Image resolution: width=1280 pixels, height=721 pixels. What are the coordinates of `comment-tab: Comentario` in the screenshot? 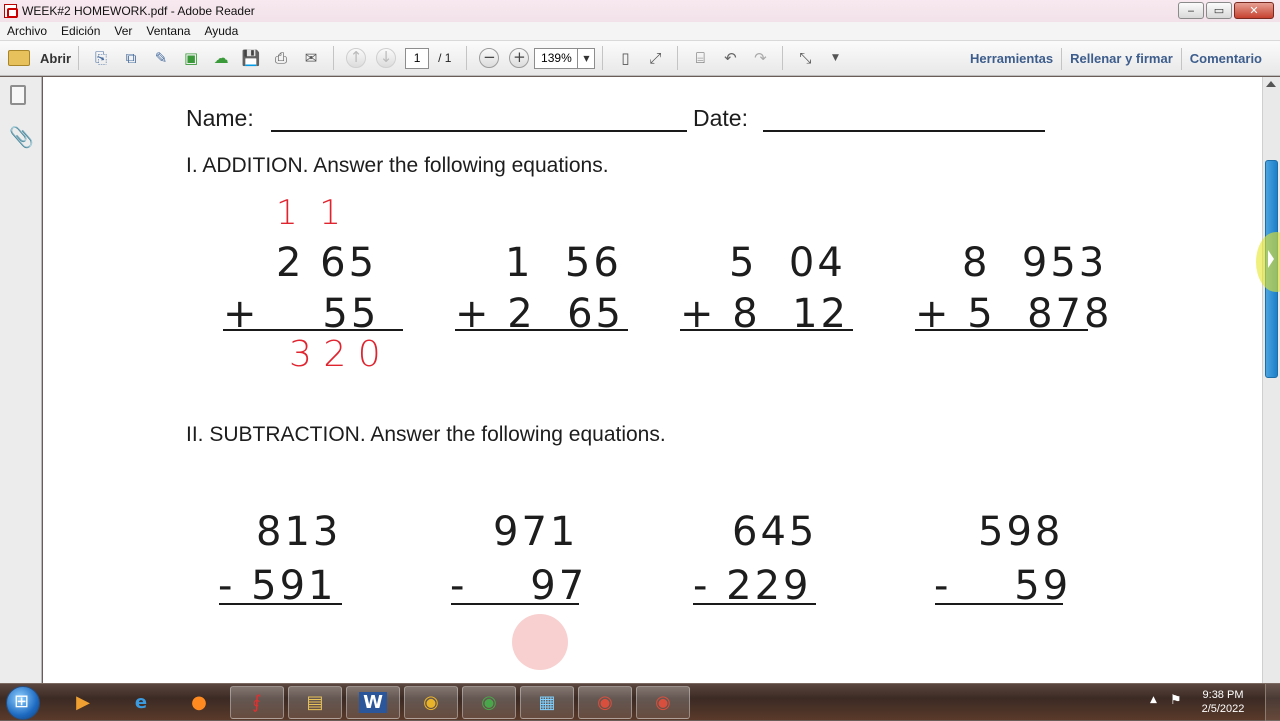 It's located at (1226, 58).